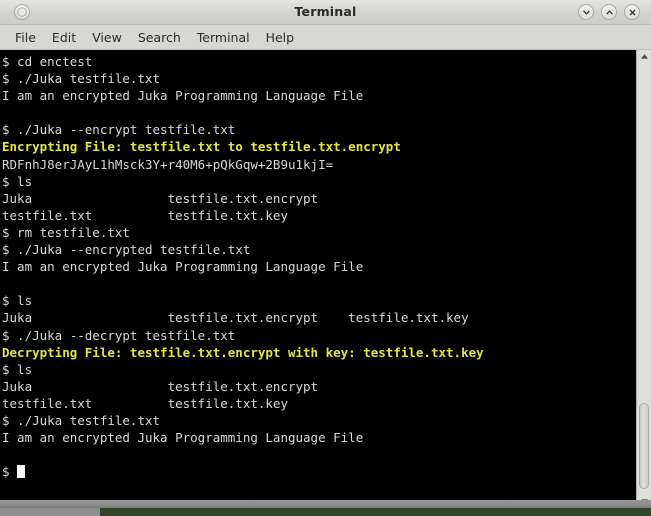 The width and height of the screenshot is (651, 516). Describe the element at coordinates (66, 232) in the screenshot. I see `terminal-line: $ rm testfile.txt` at that location.